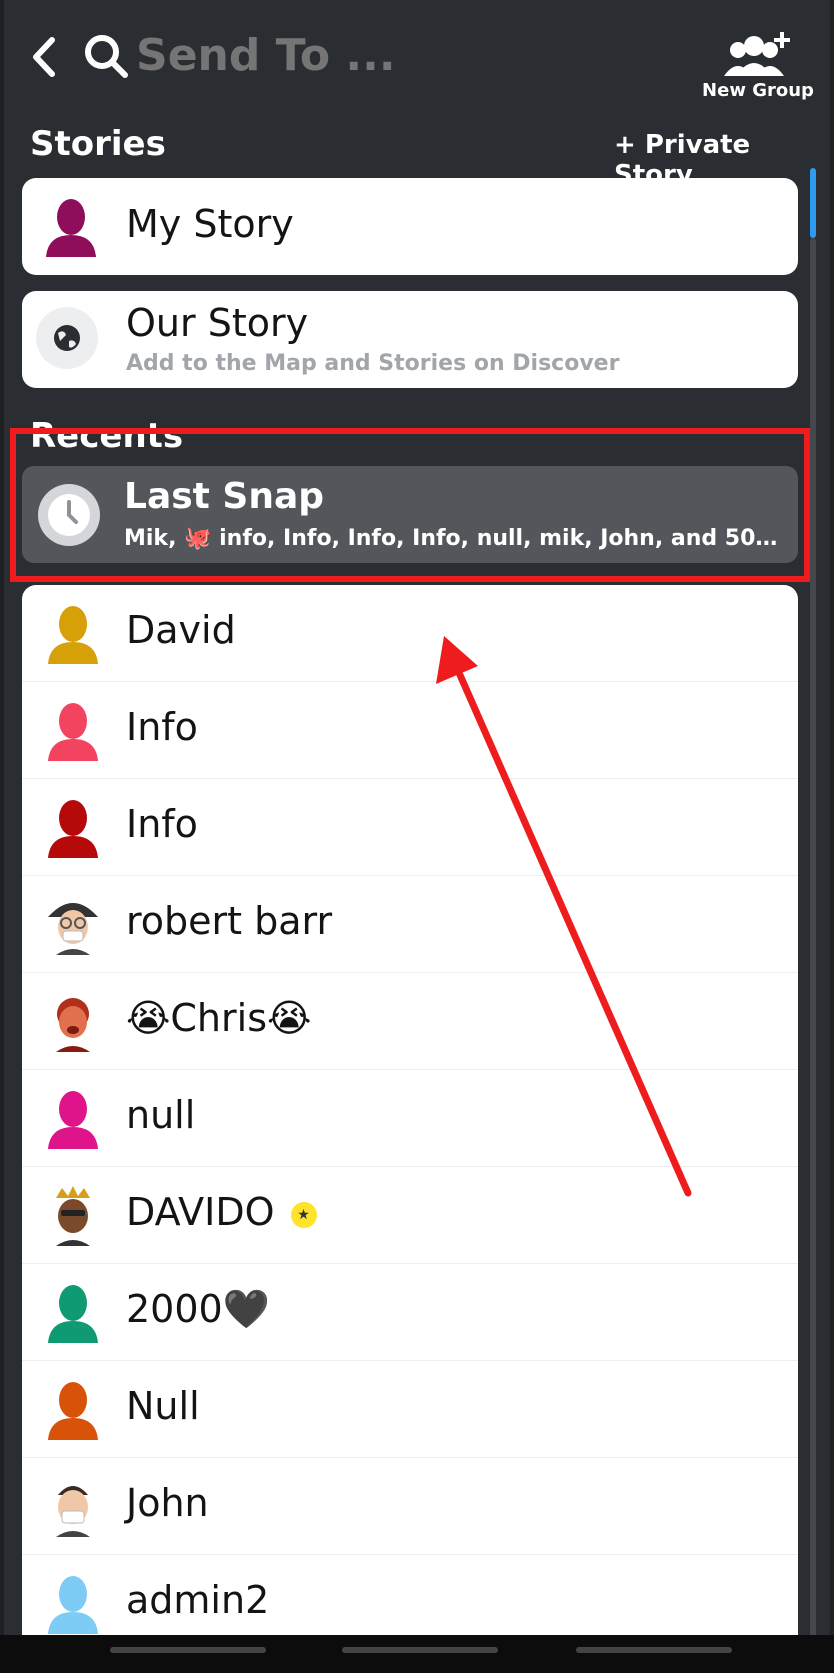 The width and height of the screenshot is (834, 1673). I want to click on contact-row: admin2, so click(410, 1595).